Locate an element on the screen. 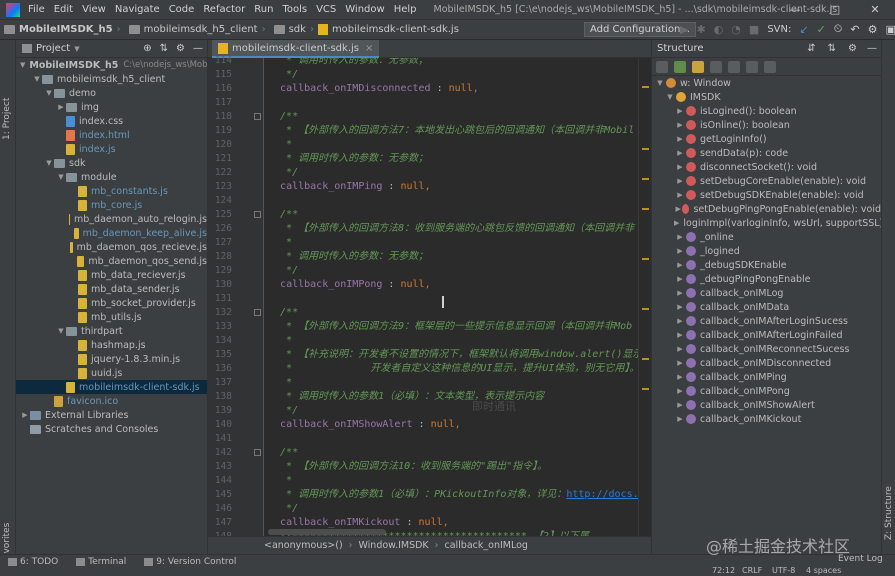 Image resolution: width=895 pixels, height=576 pixels. version-control-tool-button: 9: Version Control is located at coordinates (190, 562).